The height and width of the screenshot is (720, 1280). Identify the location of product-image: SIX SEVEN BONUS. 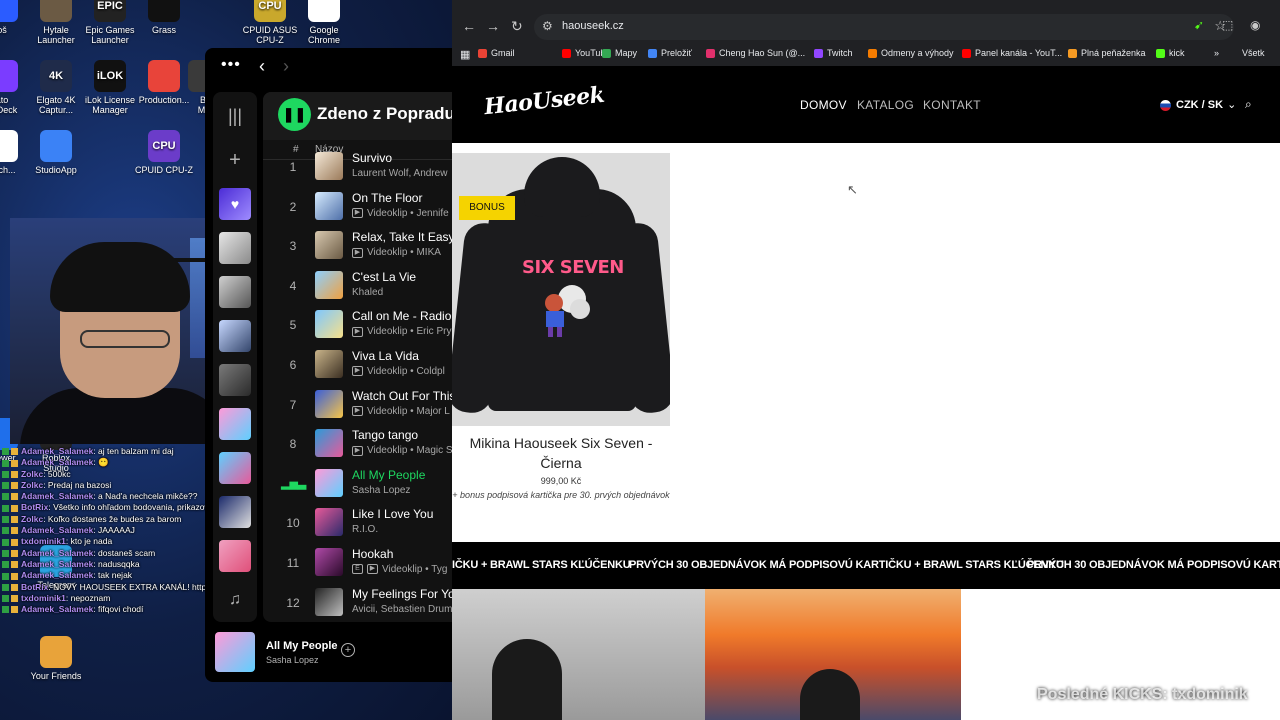
(561, 289).